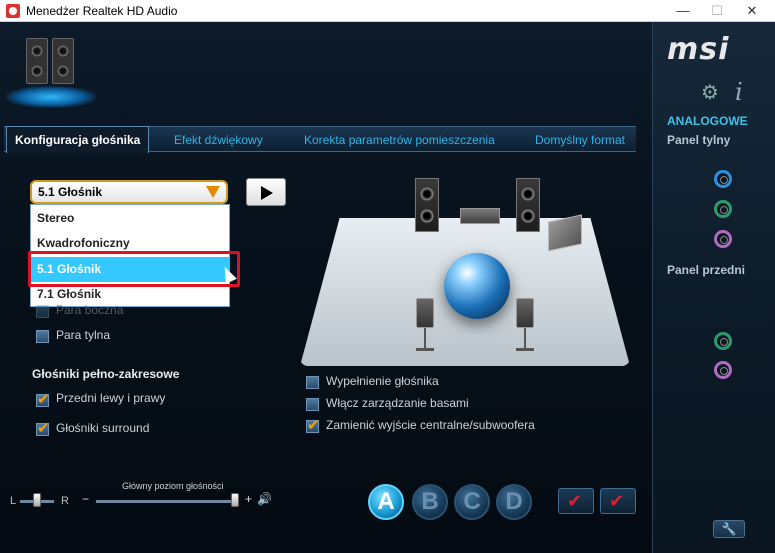 The height and width of the screenshot is (553, 775). Describe the element at coordinates (386, 502) in the screenshot. I see `profile-a-button: A` at that location.